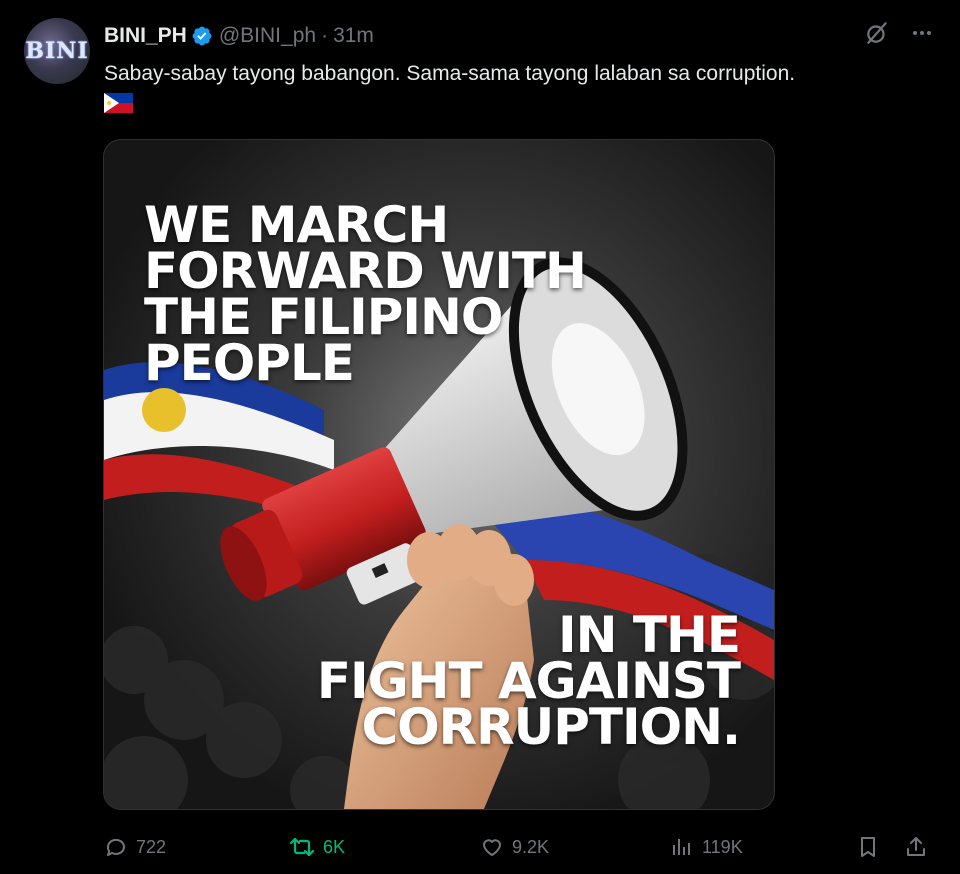 This screenshot has height=874, width=960. I want to click on like-button: 9.2K, so click(514, 847).